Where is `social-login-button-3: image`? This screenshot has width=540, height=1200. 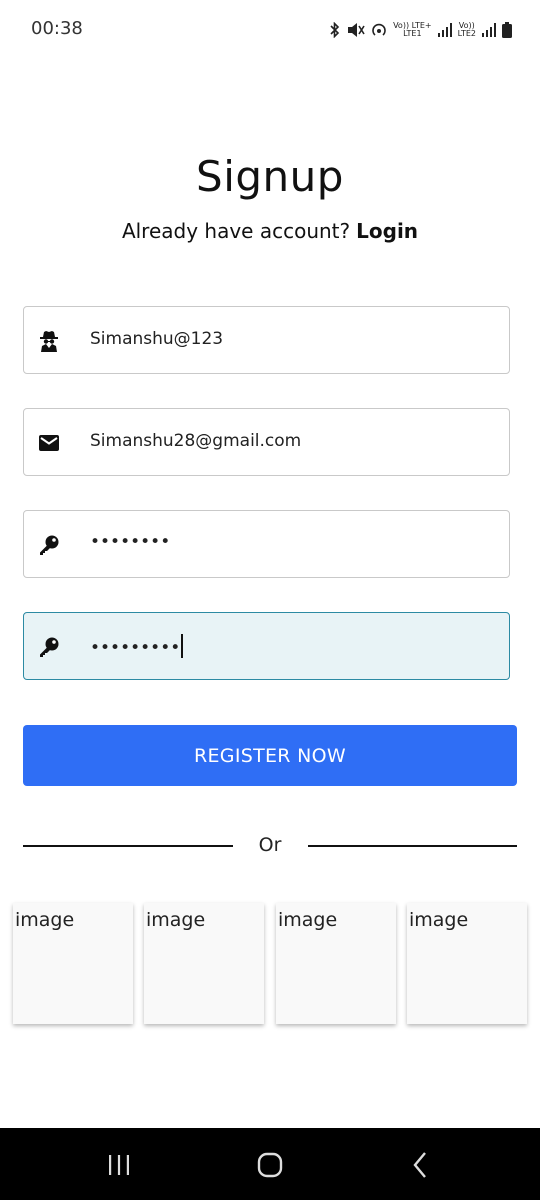
social-login-button-3: image is located at coordinates (336, 963).